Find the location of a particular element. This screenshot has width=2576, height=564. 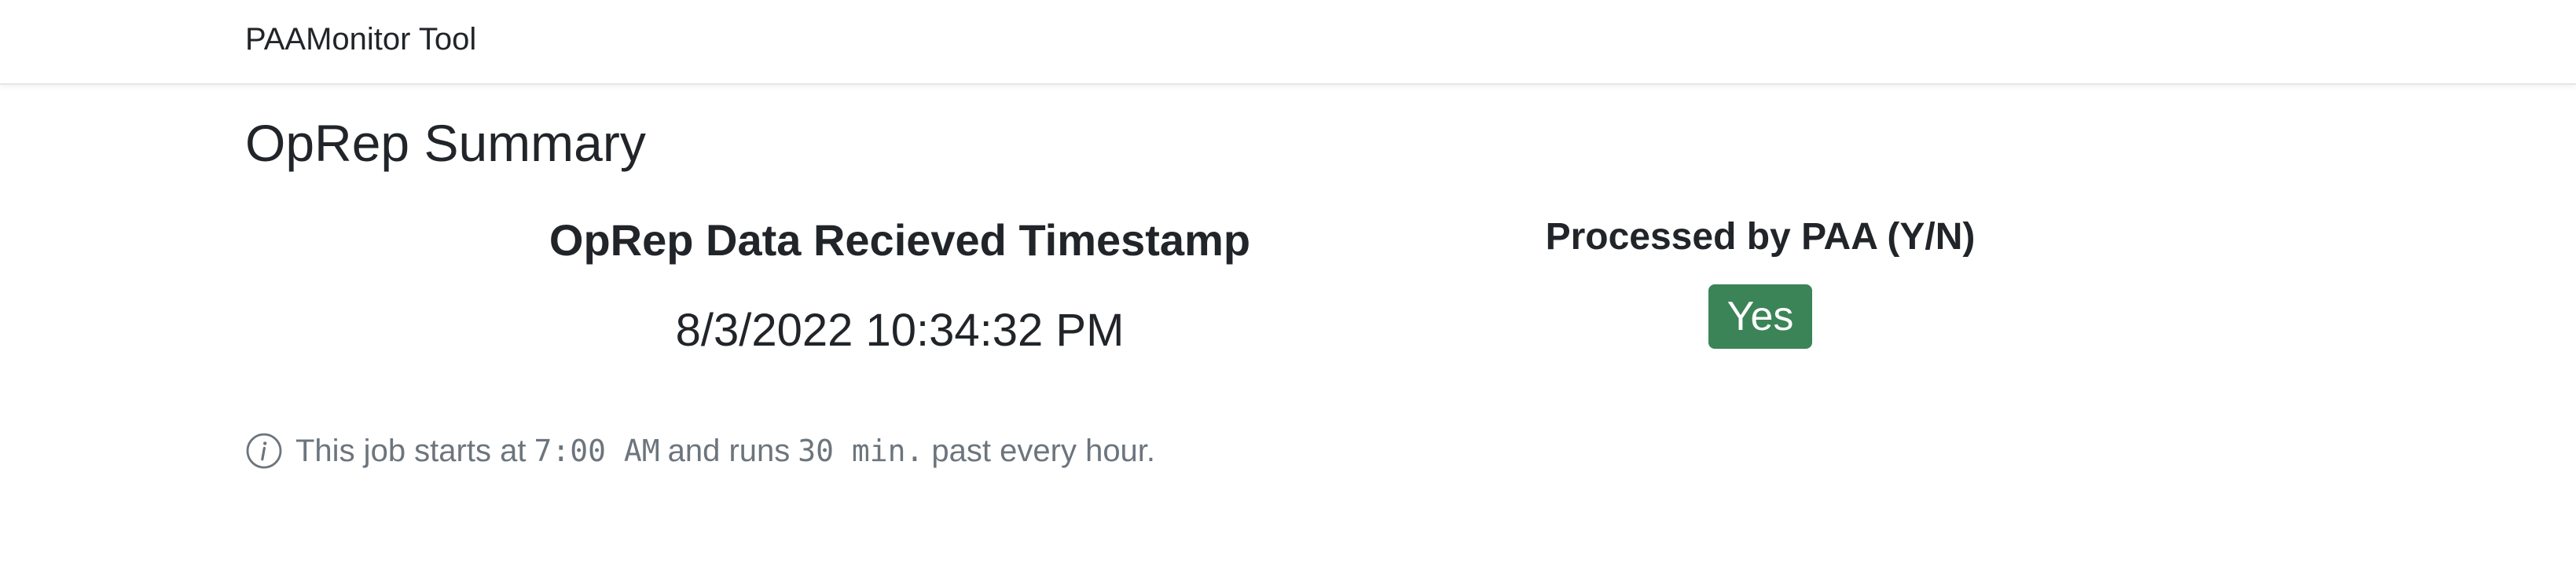

processed-column: Processed by PAA (Y/N) Yes is located at coordinates (1760, 279).